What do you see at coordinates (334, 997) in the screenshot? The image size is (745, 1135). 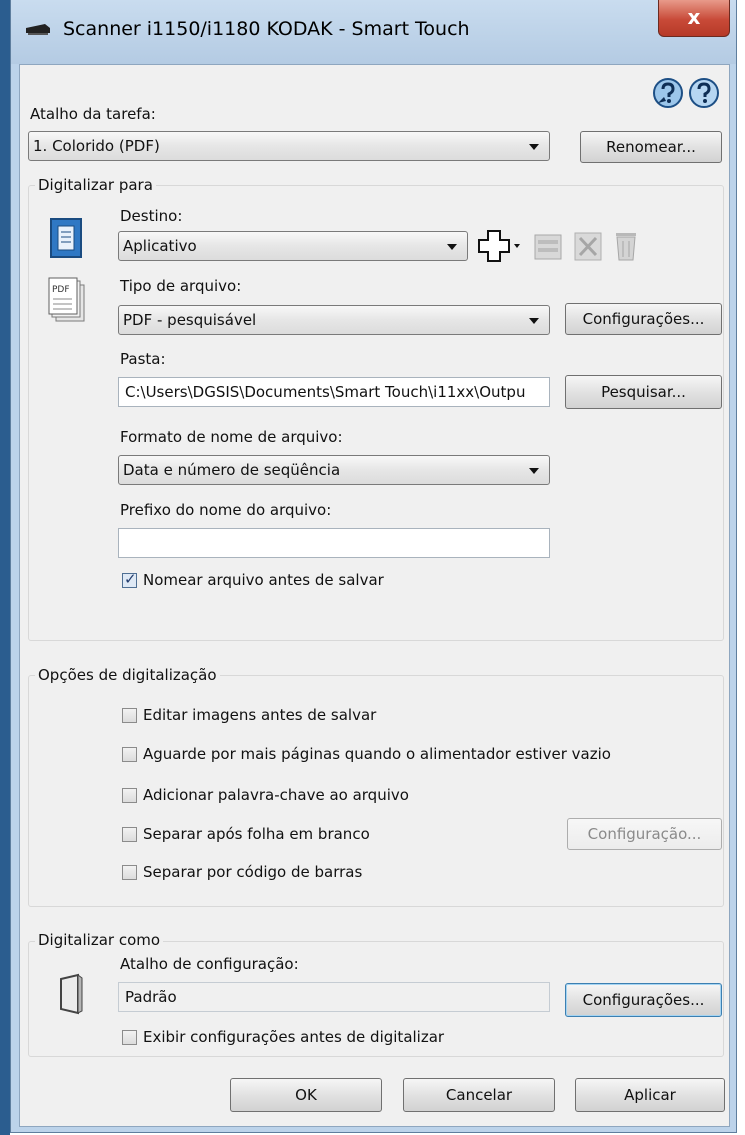 I see `config-shortcut-field: Padrão` at bounding box center [334, 997].